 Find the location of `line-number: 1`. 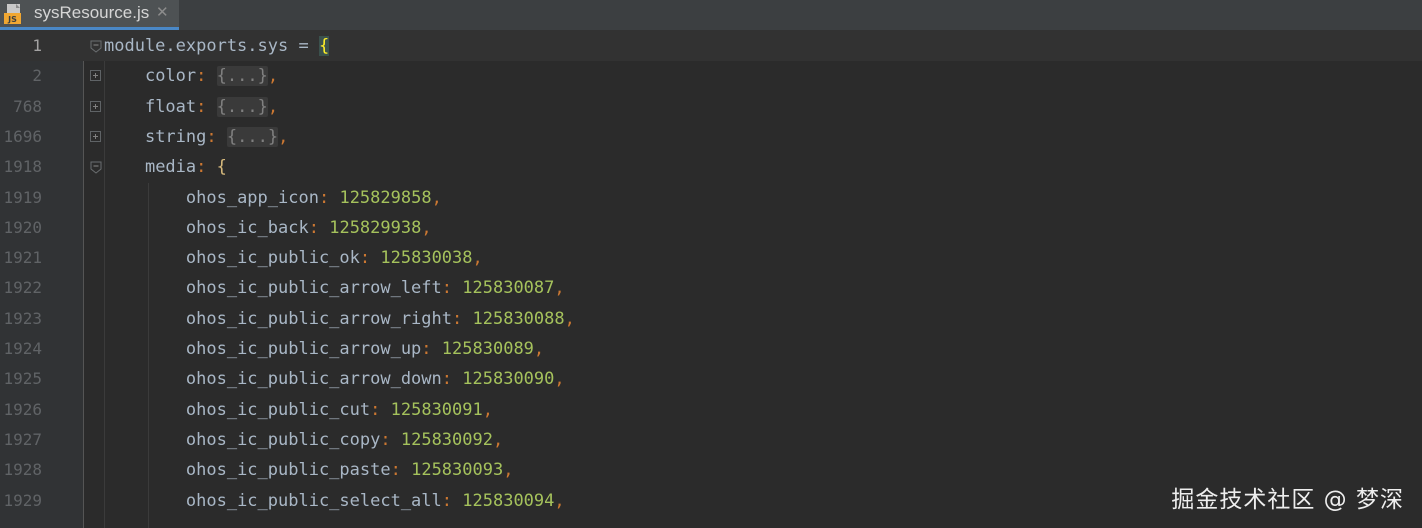

line-number: 1 is located at coordinates (37, 45).